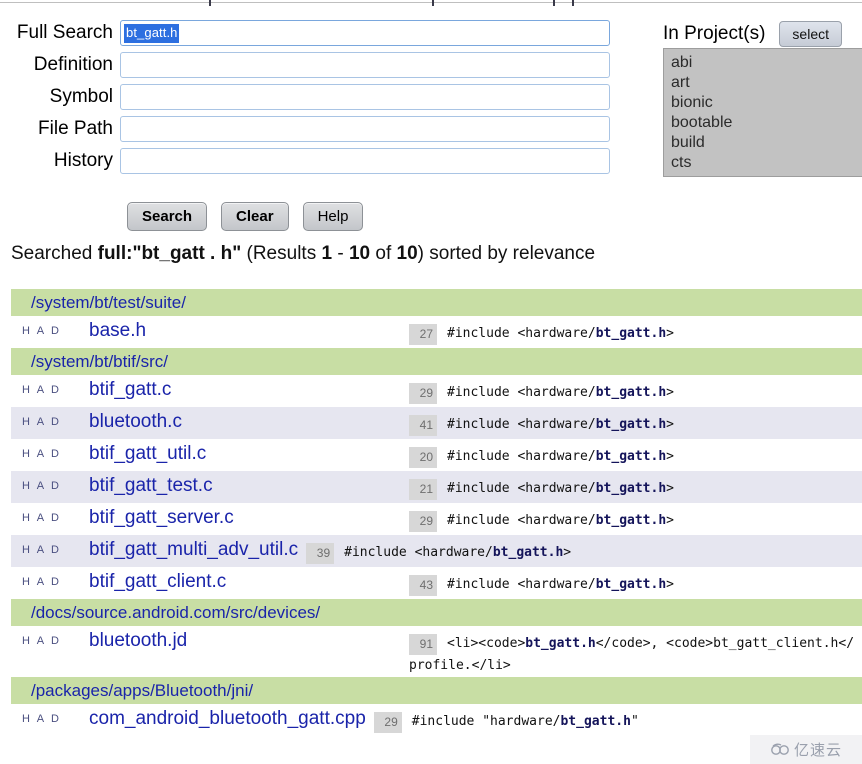 The height and width of the screenshot is (764, 862). What do you see at coordinates (584, 553) in the screenshot?
I see `snippet-line: 39 #include <hardware/bt_gatt.h>` at bounding box center [584, 553].